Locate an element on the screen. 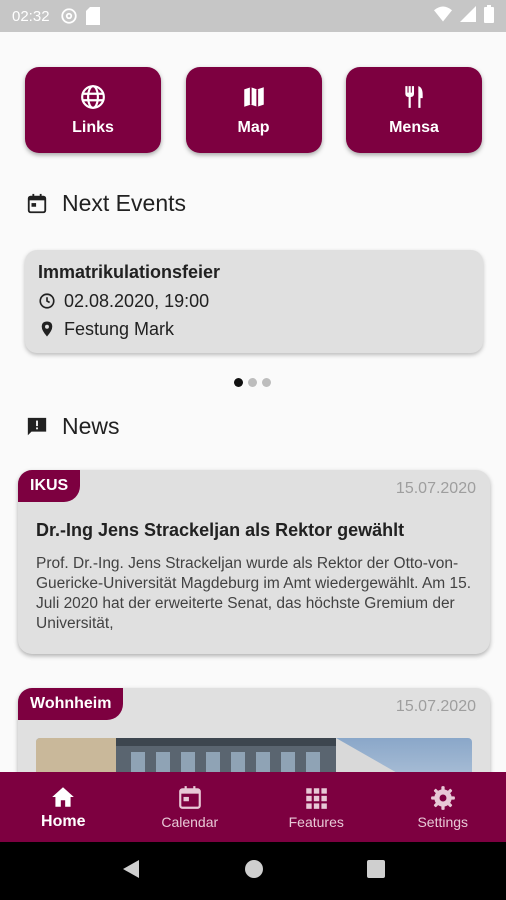  event-title: Immatrikulationsfeier is located at coordinates (129, 272).